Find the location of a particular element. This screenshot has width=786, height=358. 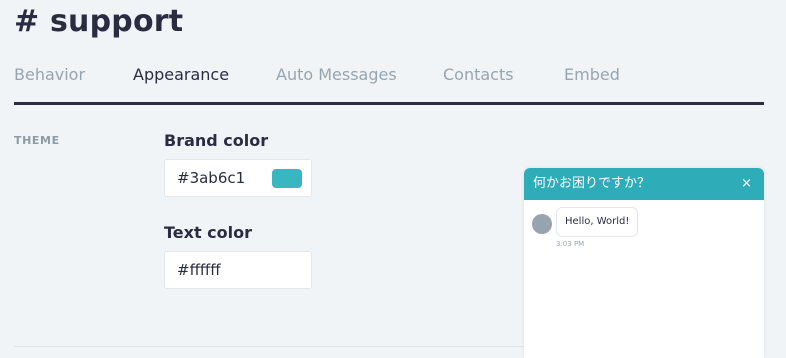

brand-color-swatch is located at coordinates (287, 178).